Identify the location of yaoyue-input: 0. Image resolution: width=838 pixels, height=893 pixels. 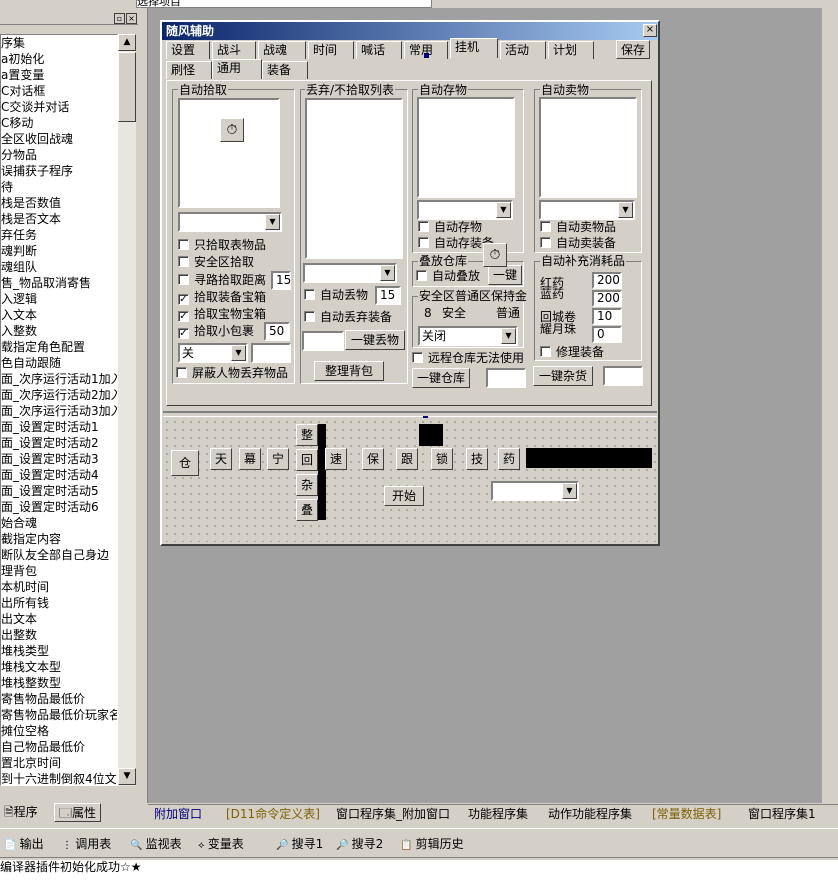
(607, 334).